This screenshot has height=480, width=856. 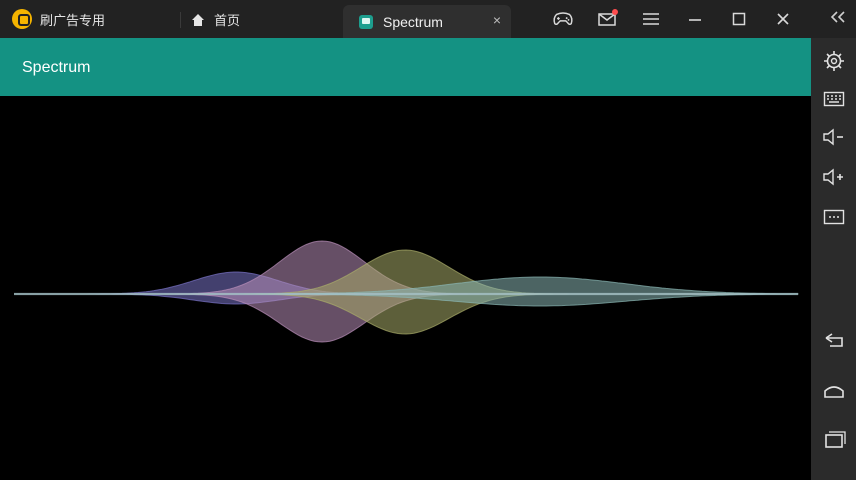 I want to click on back-icon, so click(x=834, y=340).